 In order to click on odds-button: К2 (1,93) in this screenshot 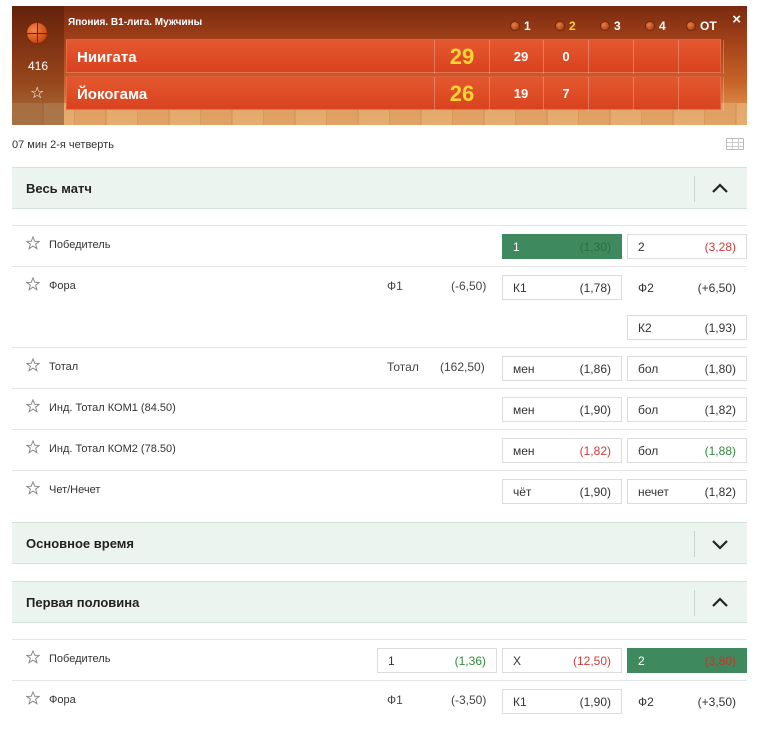, I will do `click(687, 327)`.